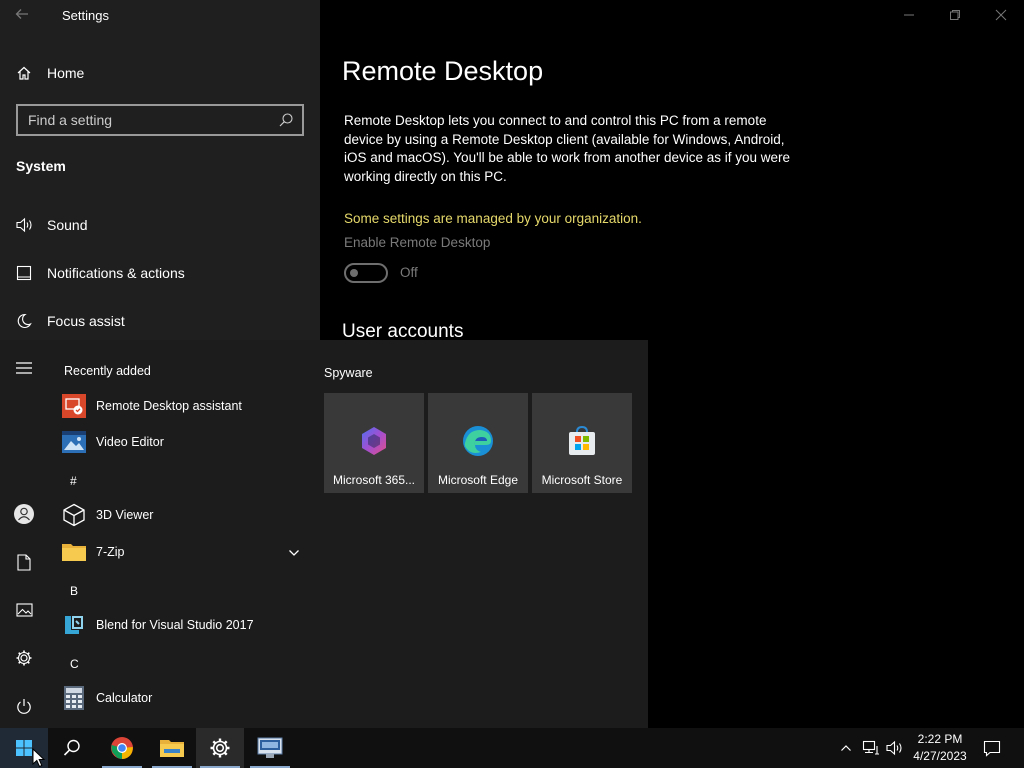 The height and width of the screenshot is (768, 1024). I want to click on search-field, so click(160, 120).